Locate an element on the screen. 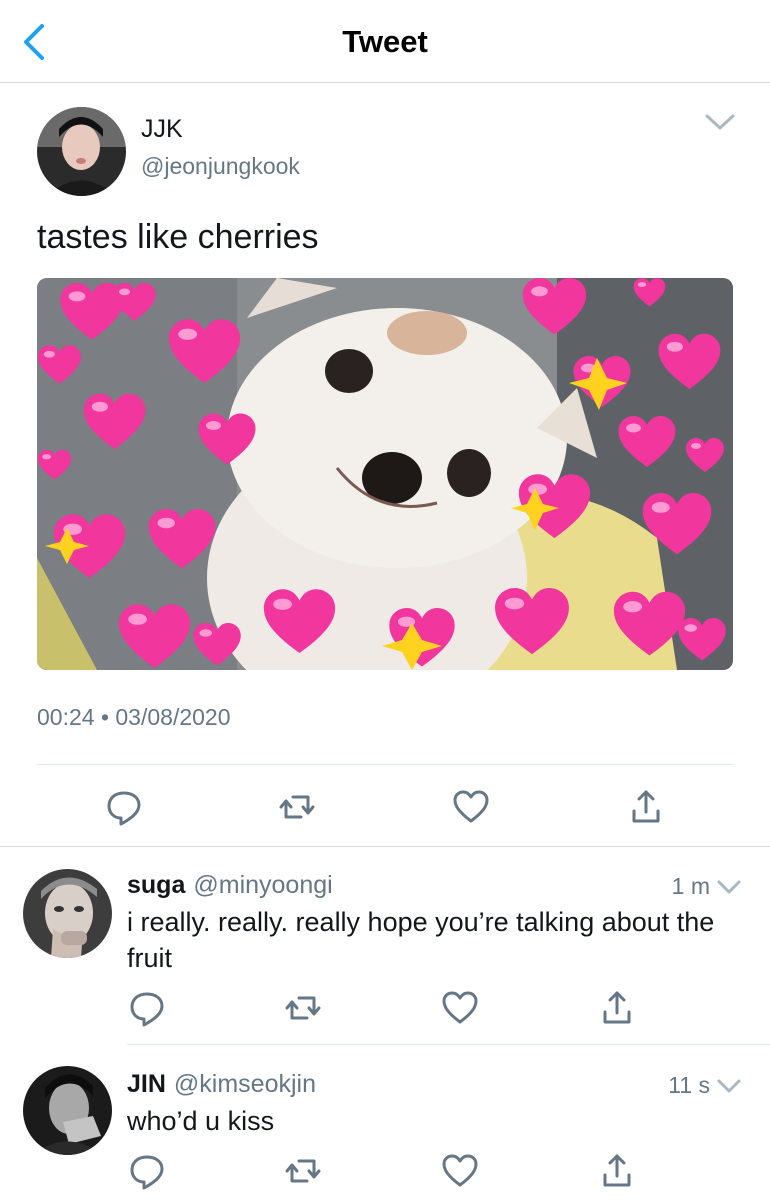 The image size is (770, 1200). handle: @jeonjungkook is located at coordinates (220, 166).